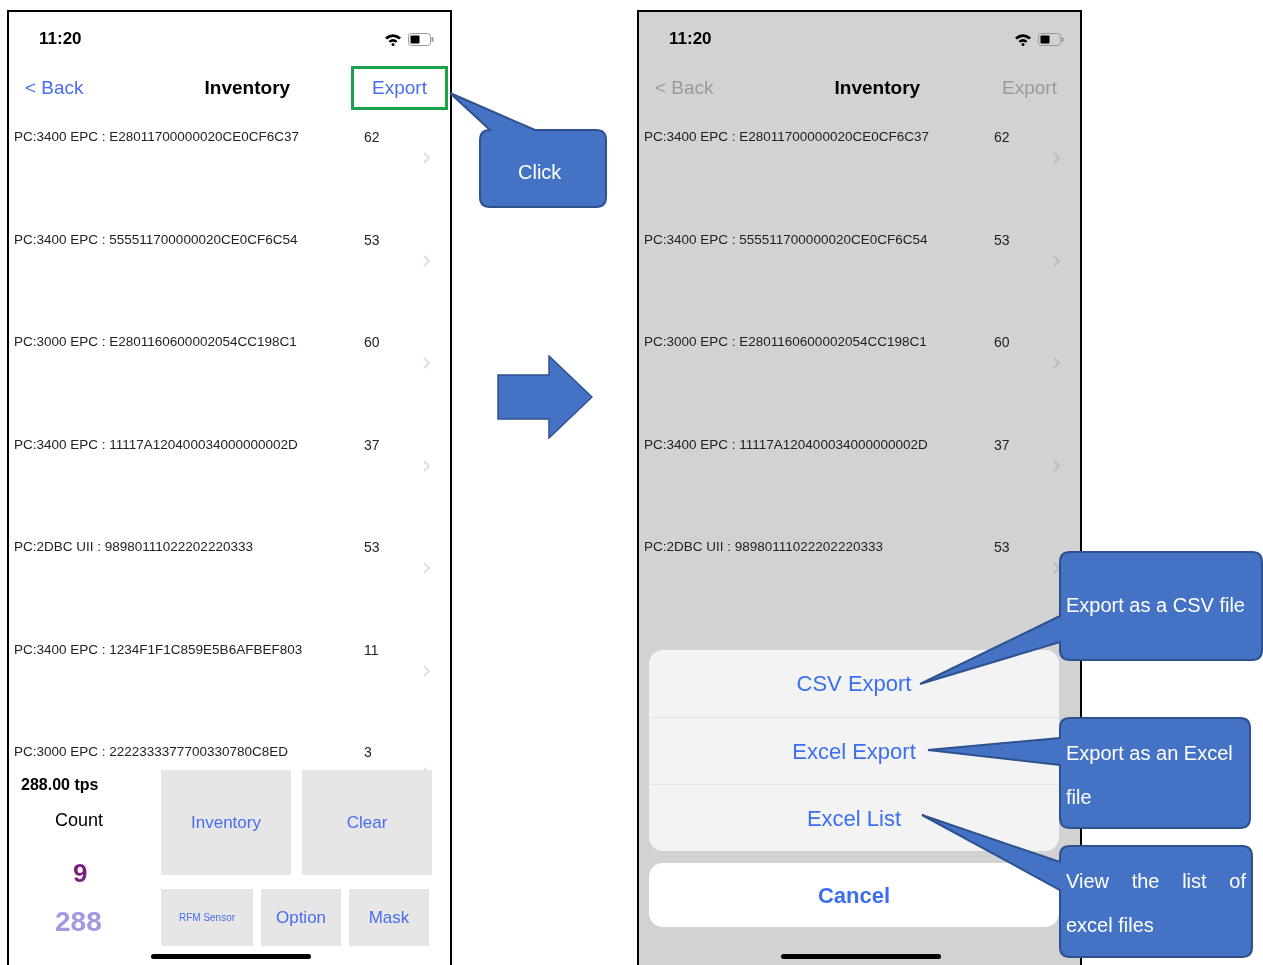  I want to click on callout-text: Export as a CSV file, so click(1156, 605).